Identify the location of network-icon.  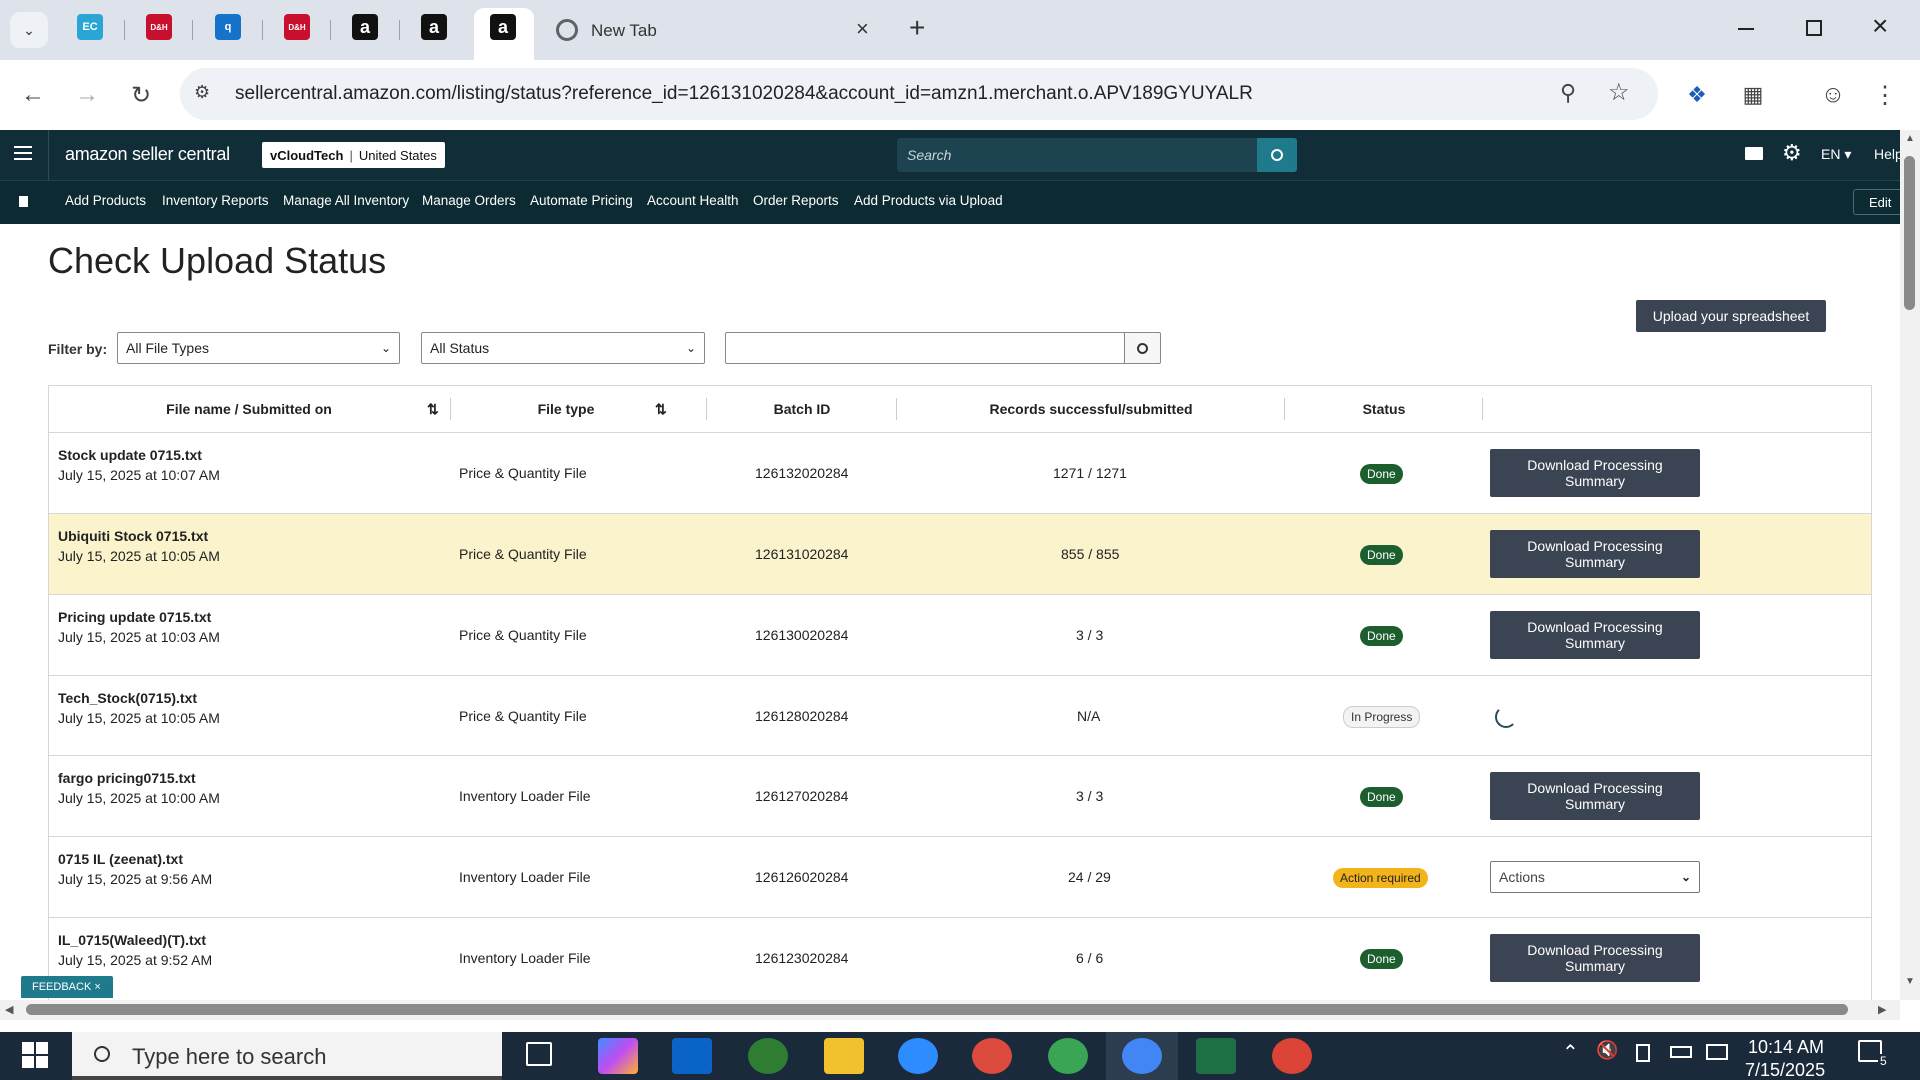
(1717, 1052).